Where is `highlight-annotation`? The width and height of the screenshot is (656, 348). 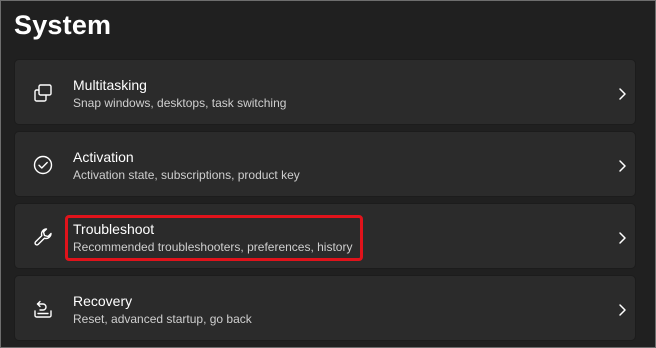
highlight-annotation is located at coordinates (214, 238).